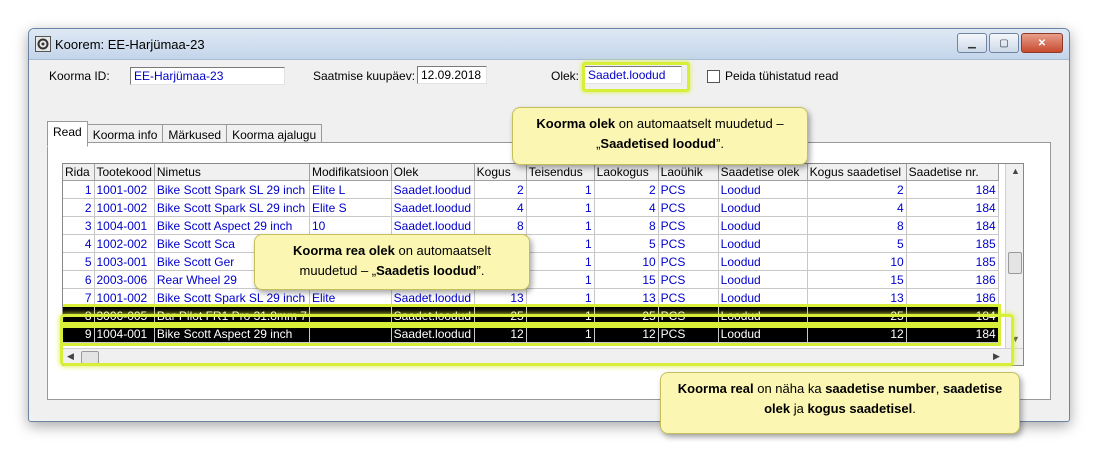  I want to click on minimize-button: ▁, so click(972, 43).